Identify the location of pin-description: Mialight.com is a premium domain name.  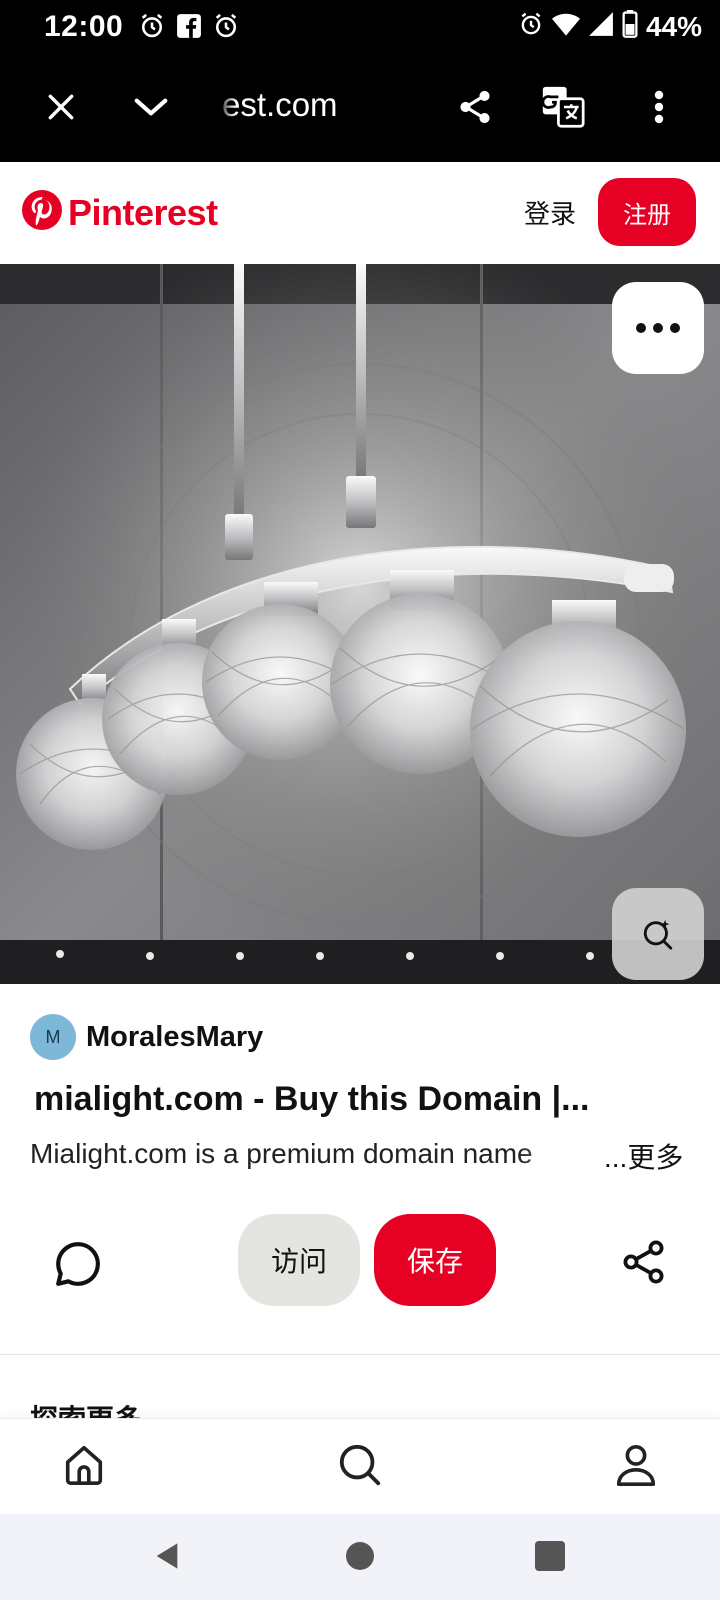
(281, 1153).